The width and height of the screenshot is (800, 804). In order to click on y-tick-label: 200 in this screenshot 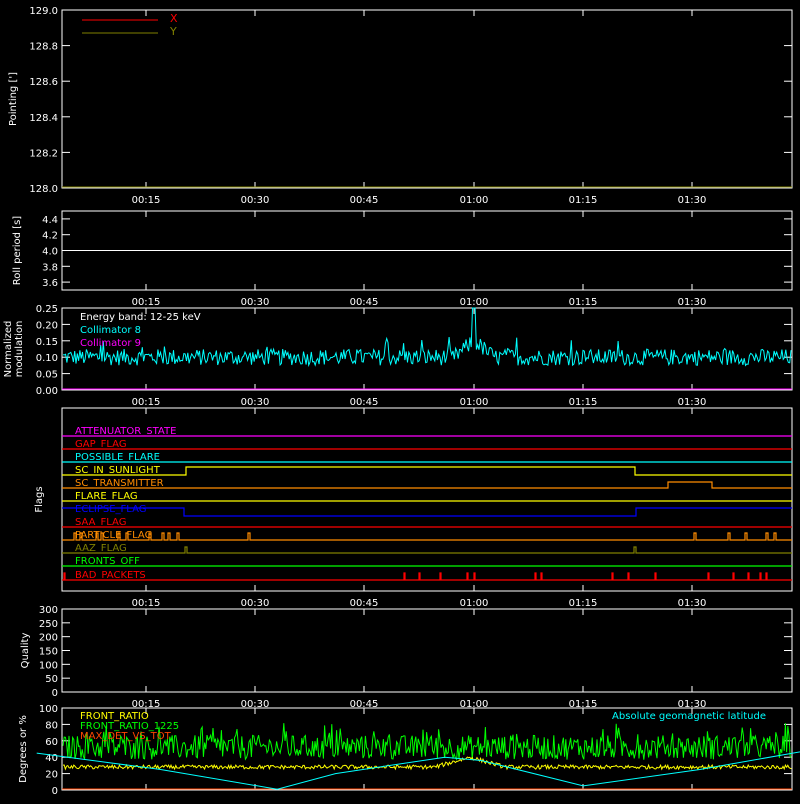, I will do `click(48, 638)`.